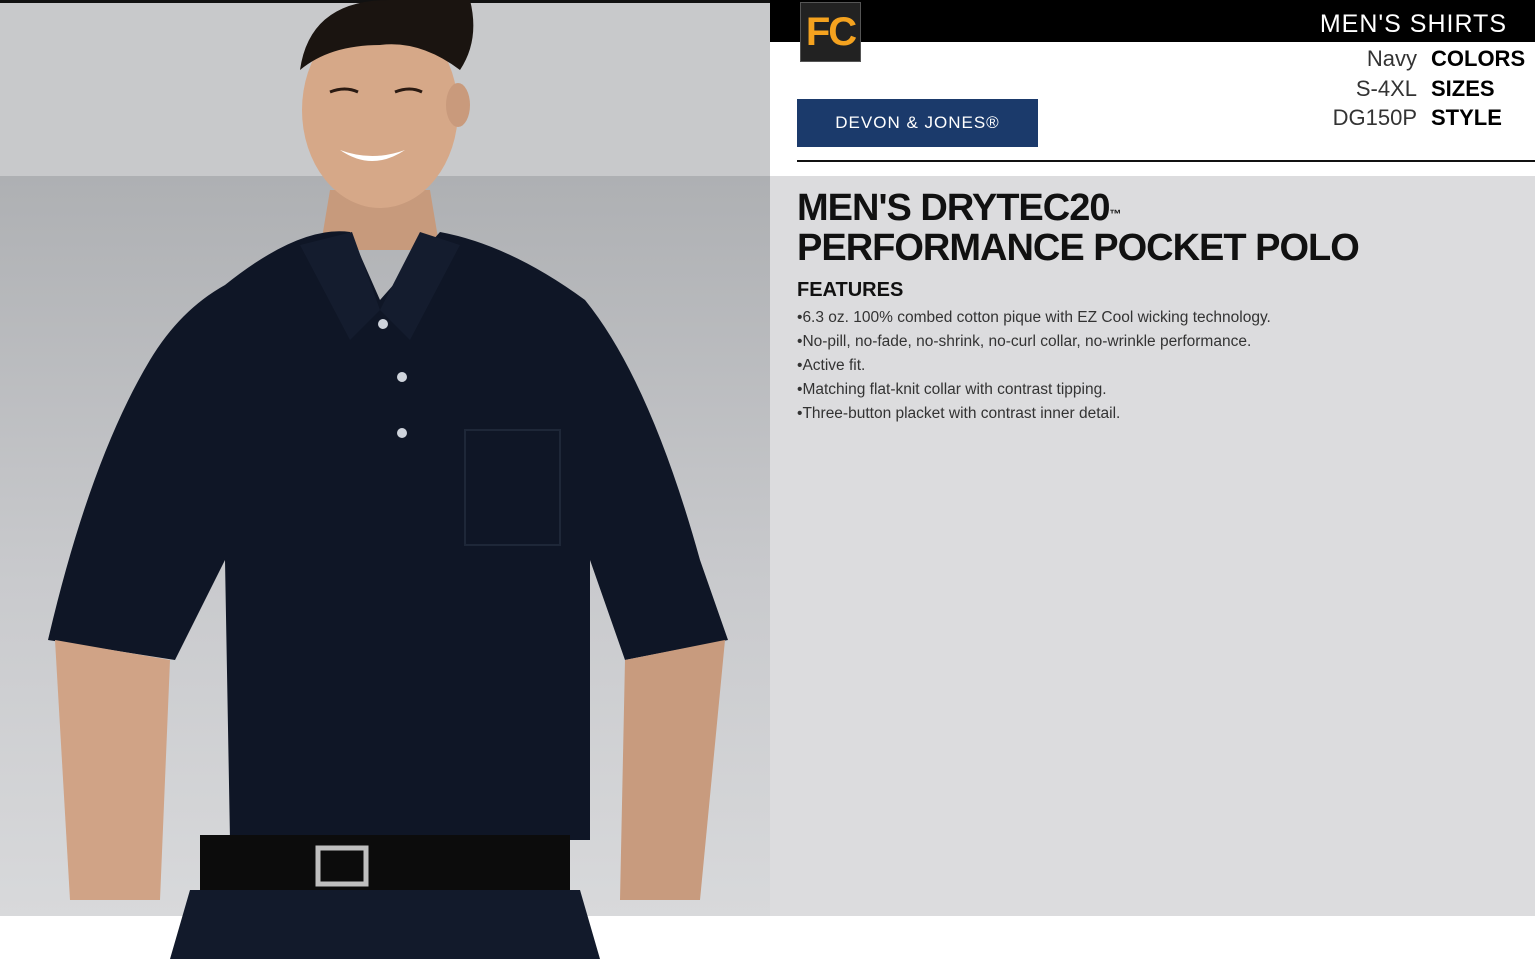 This screenshot has height=959, width=1535. Describe the element at coordinates (830, 32) in the screenshot. I see `fc-badge: FC` at that location.